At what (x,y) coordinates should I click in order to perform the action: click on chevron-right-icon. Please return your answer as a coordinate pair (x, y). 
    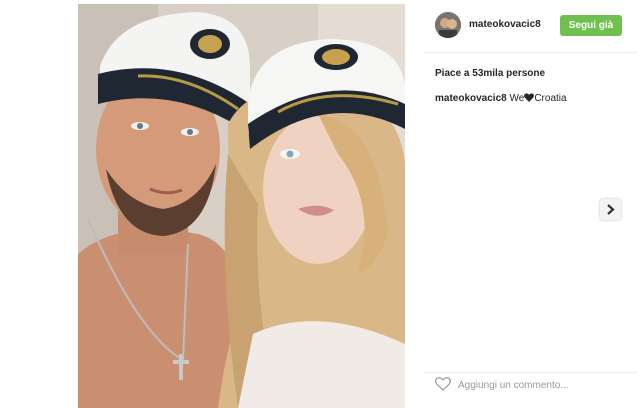
    Looking at the image, I should click on (611, 209).